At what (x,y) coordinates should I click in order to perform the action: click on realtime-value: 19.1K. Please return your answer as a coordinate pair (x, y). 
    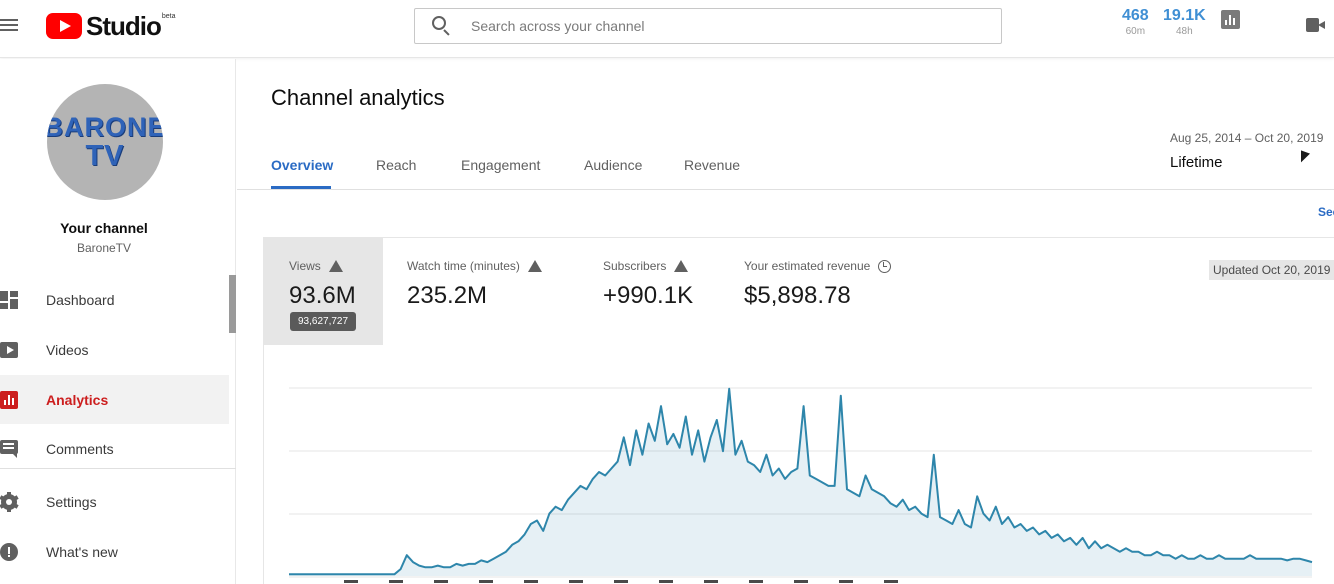
    Looking at the image, I should click on (1184, 15).